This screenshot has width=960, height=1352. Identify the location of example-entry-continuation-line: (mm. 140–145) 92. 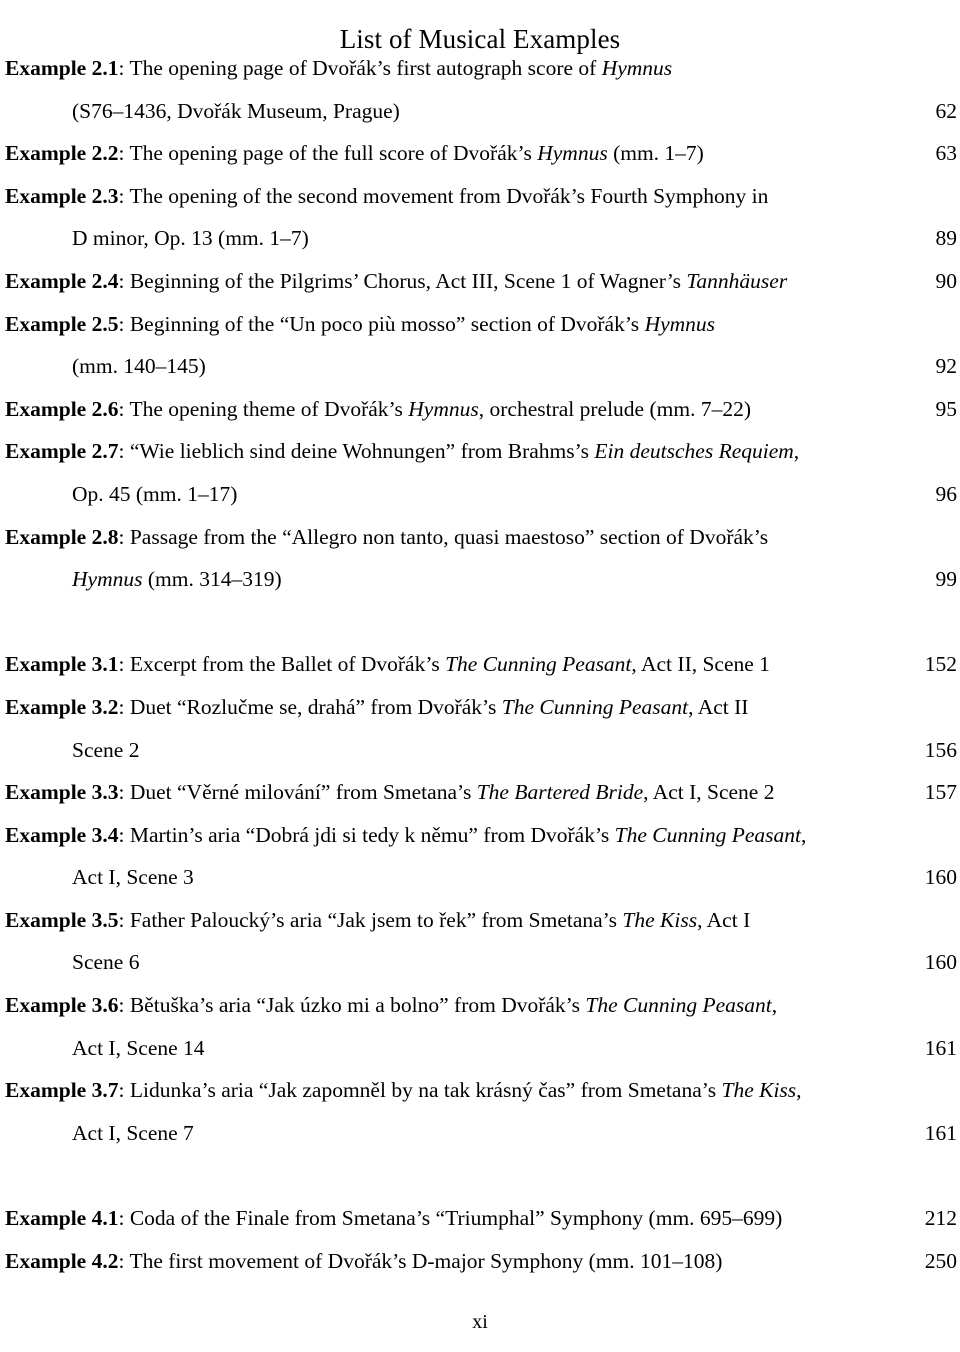
(481, 366).